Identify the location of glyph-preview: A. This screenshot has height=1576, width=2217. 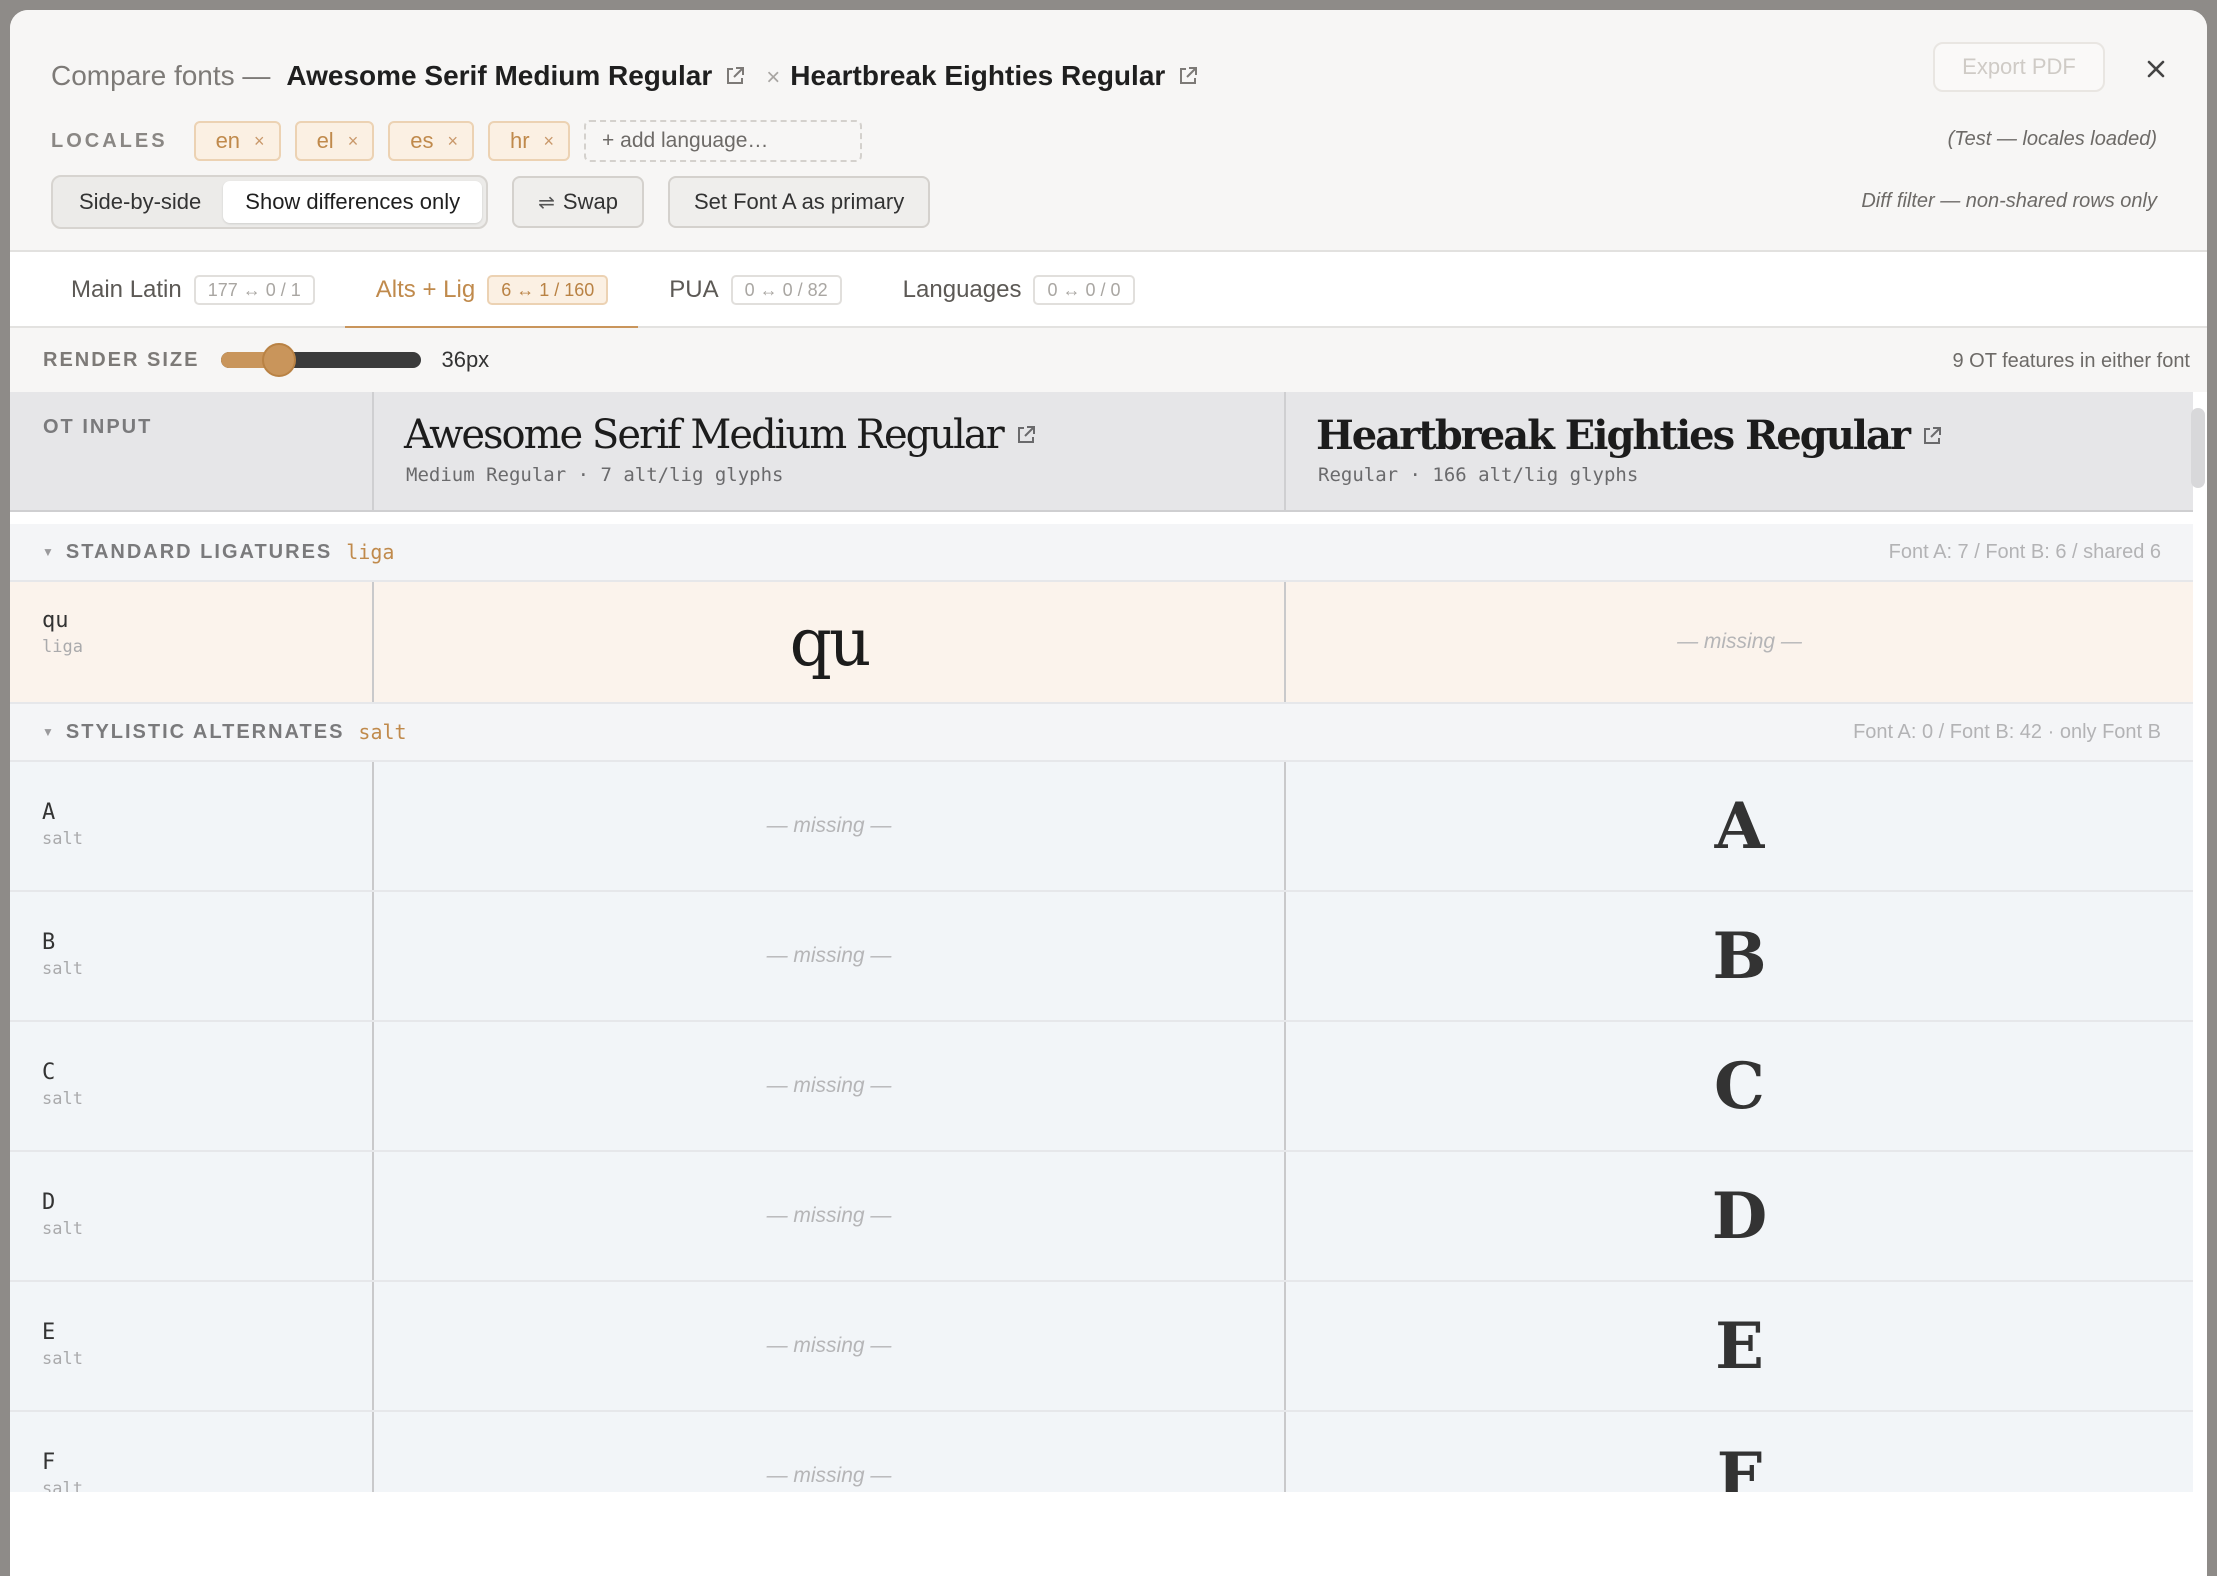
(1739, 826).